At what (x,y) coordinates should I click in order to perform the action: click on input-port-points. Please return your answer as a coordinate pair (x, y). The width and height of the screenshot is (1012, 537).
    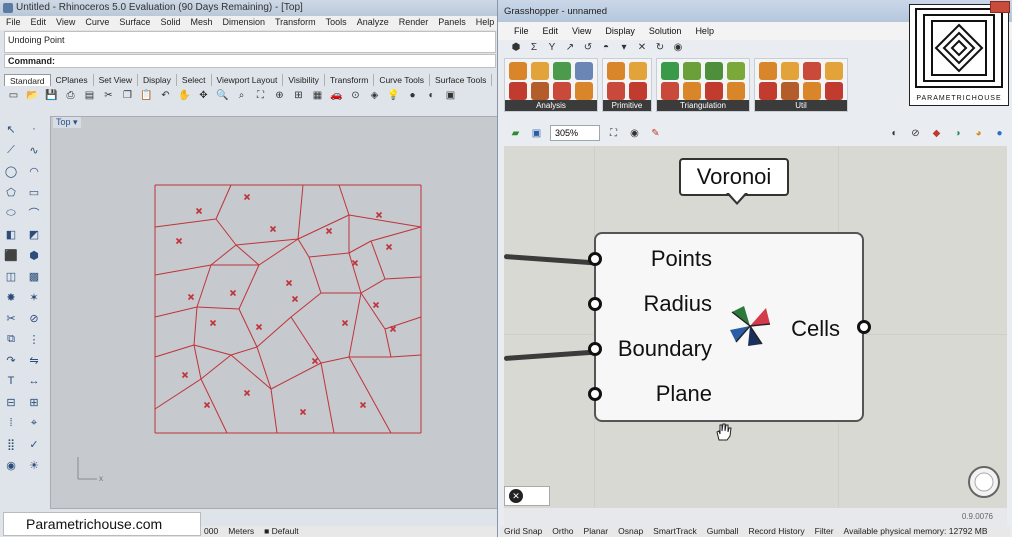
    Looking at the image, I should click on (595, 259).